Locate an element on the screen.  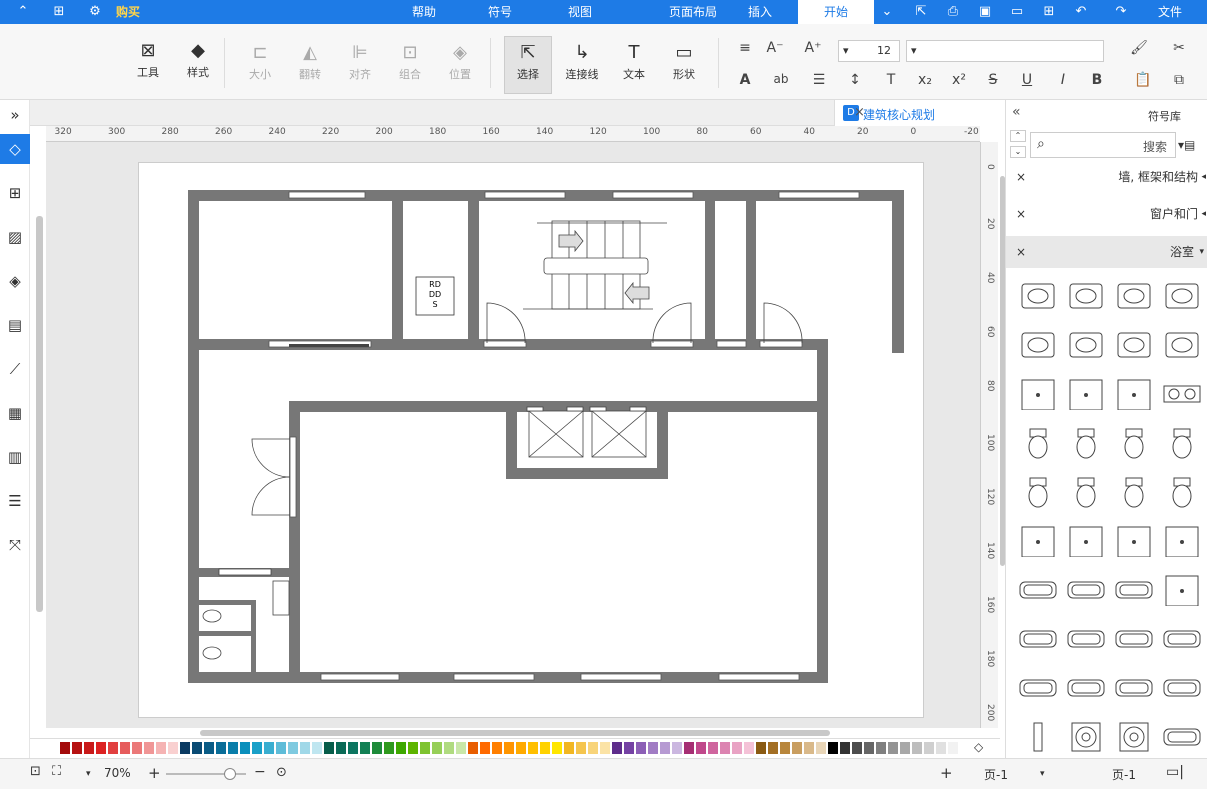
shapes-grid-icon: ⊞ is located at coordinates (15, 193).